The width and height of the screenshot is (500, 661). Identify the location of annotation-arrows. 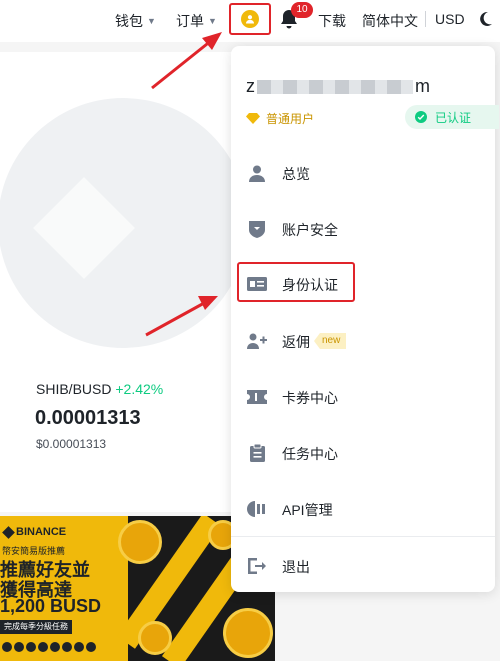
(183, 184).